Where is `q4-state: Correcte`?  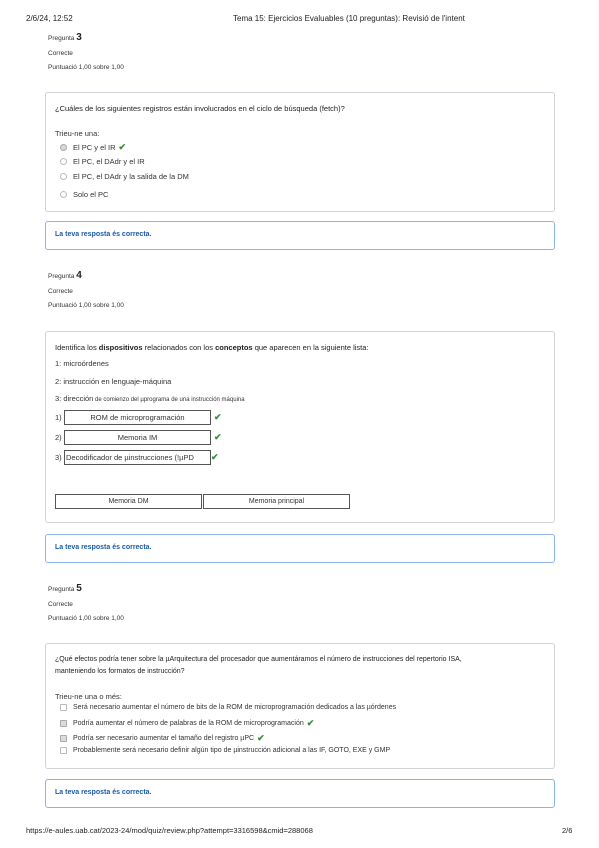 q4-state: Correcte is located at coordinates (60, 291).